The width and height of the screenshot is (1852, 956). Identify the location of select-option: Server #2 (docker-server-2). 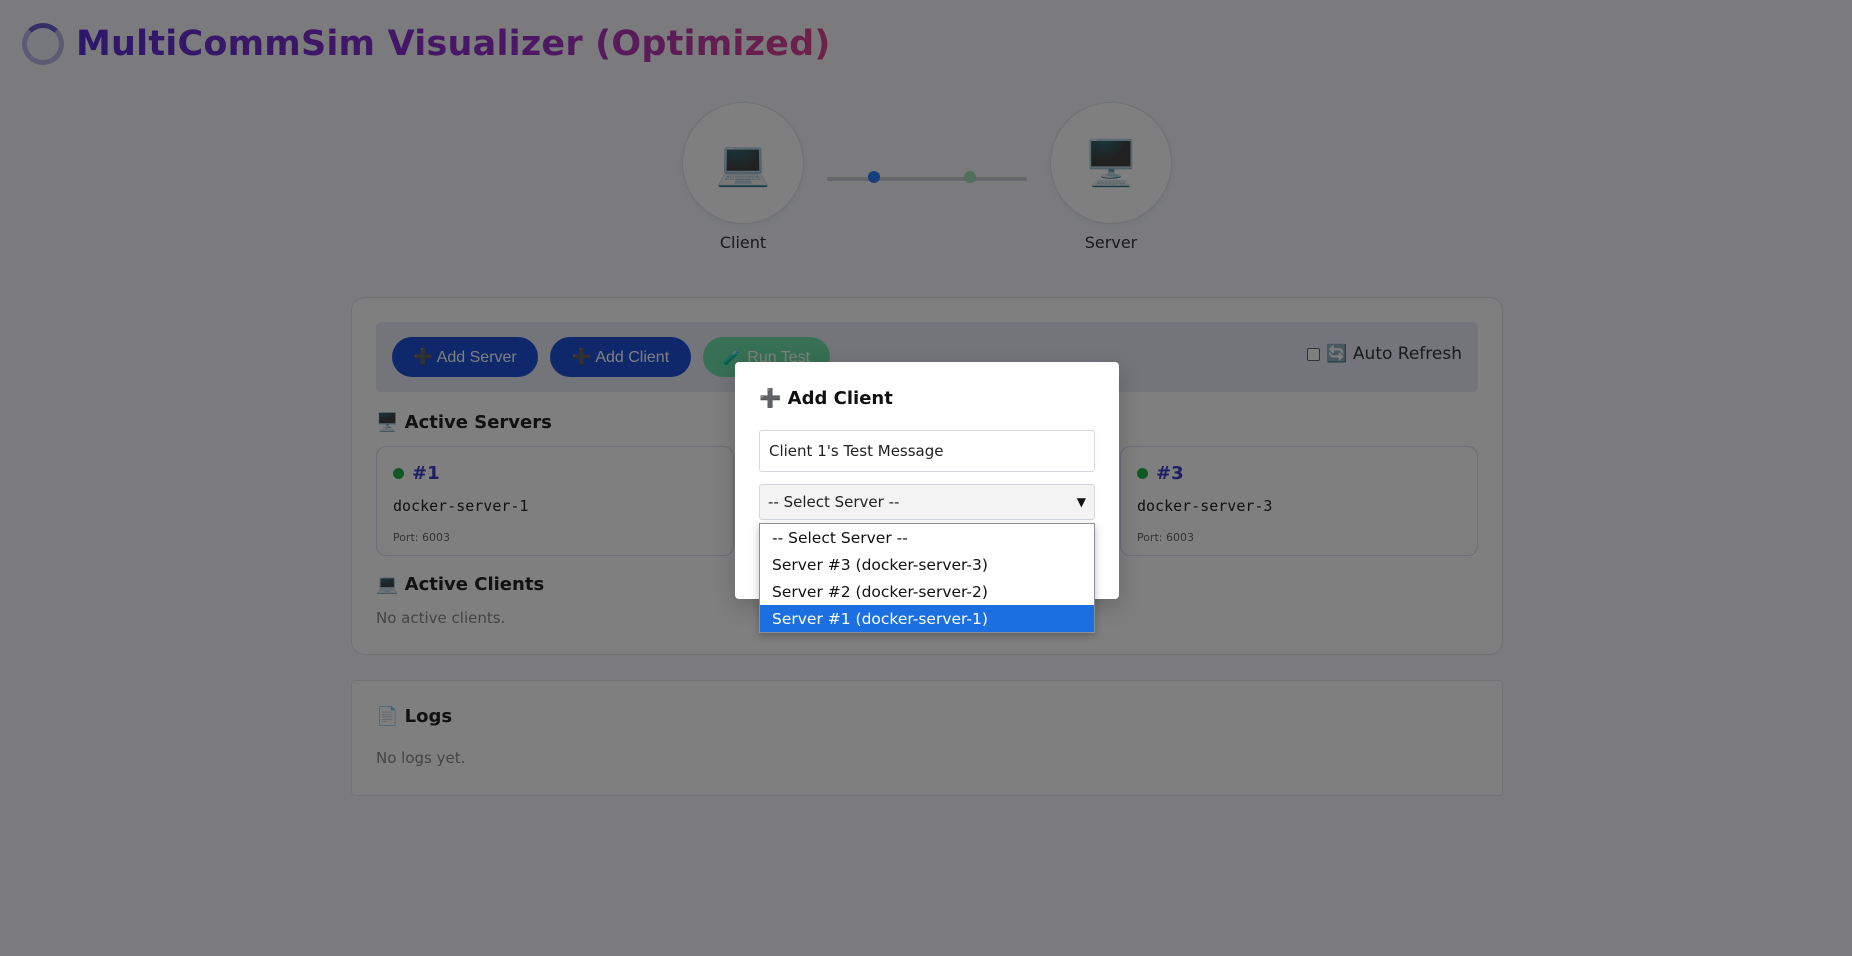
(927, 591).